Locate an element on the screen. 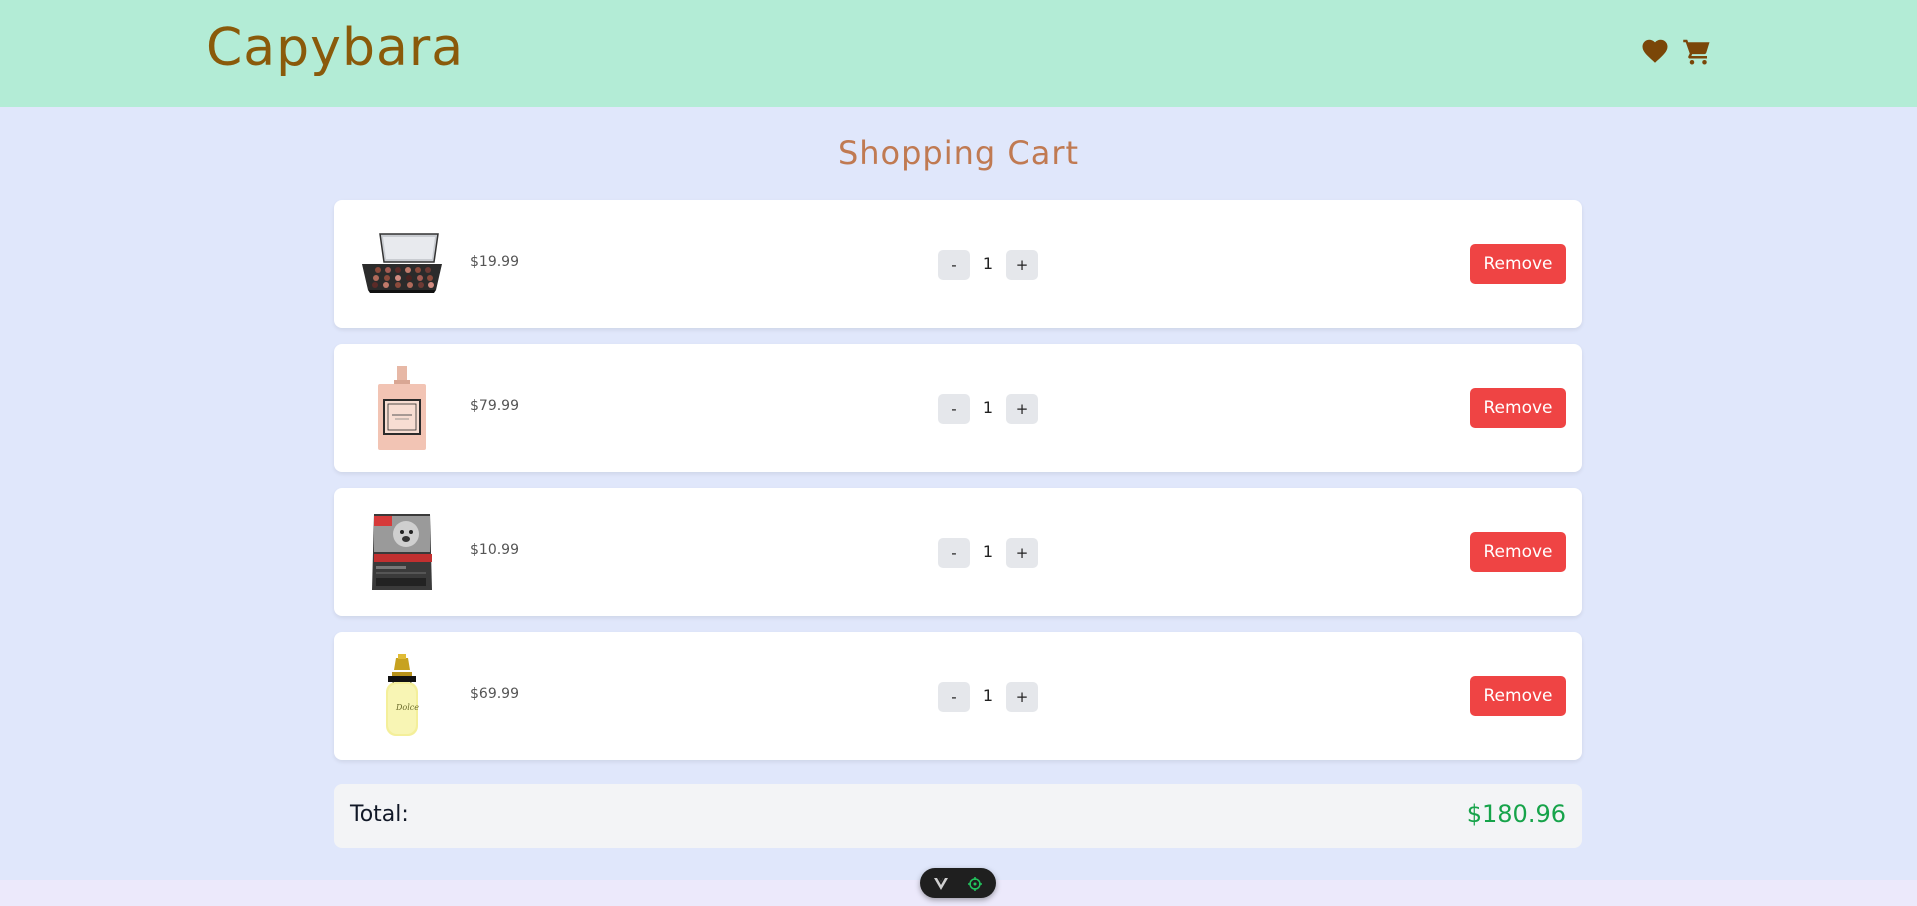 Image resolution: width=1917 pixels, height=906 pixels. dog-food-bag-image is located at coordinates (402, 552).